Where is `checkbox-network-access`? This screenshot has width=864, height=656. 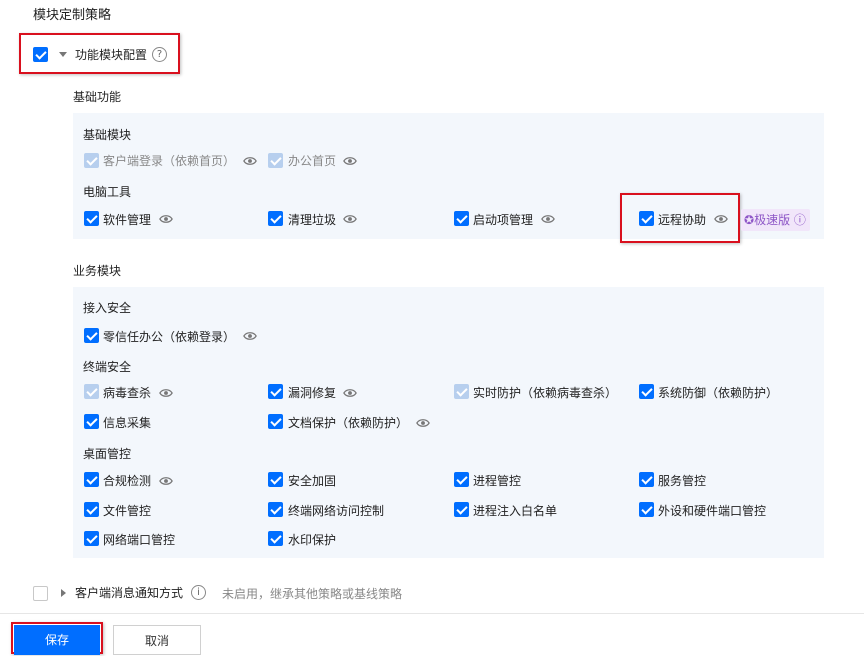
checkbox-network-access is located at coordinates (275, 509).